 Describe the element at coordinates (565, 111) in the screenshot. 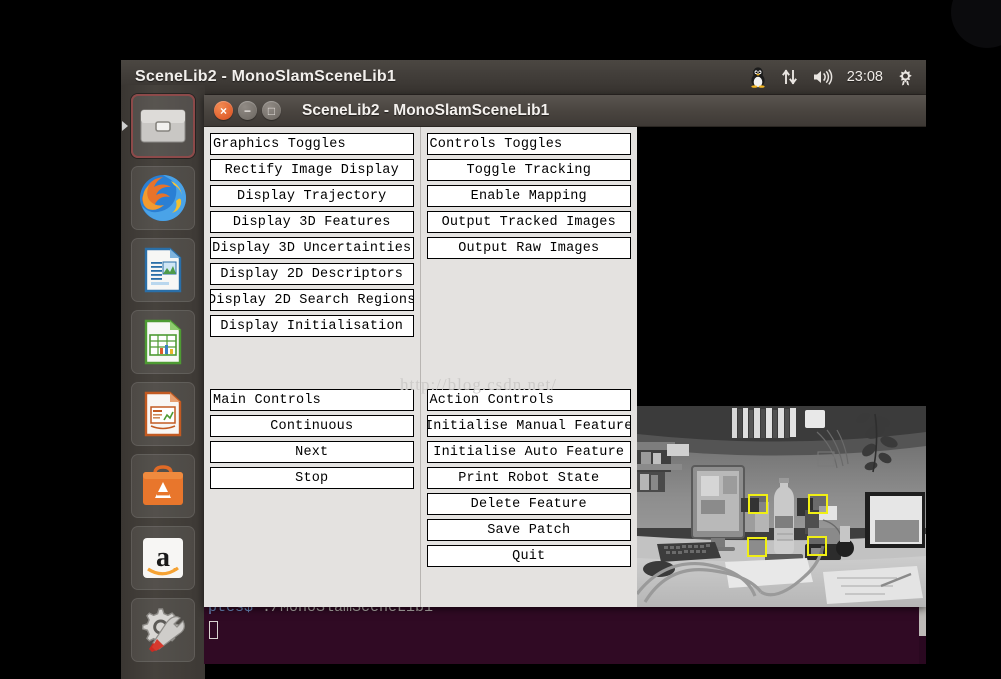

I see `window-titlebar: × − □ SceneLib2 - MonoSlamSceneLib1` at that location.